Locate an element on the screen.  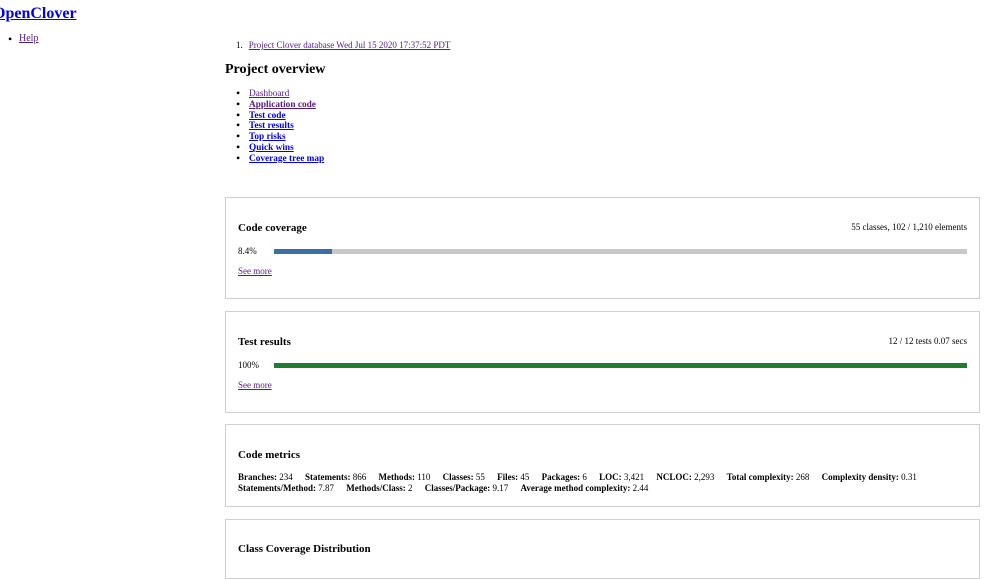
metric-item: Complexity density: 0.31 is located at coordinates (869, 477).